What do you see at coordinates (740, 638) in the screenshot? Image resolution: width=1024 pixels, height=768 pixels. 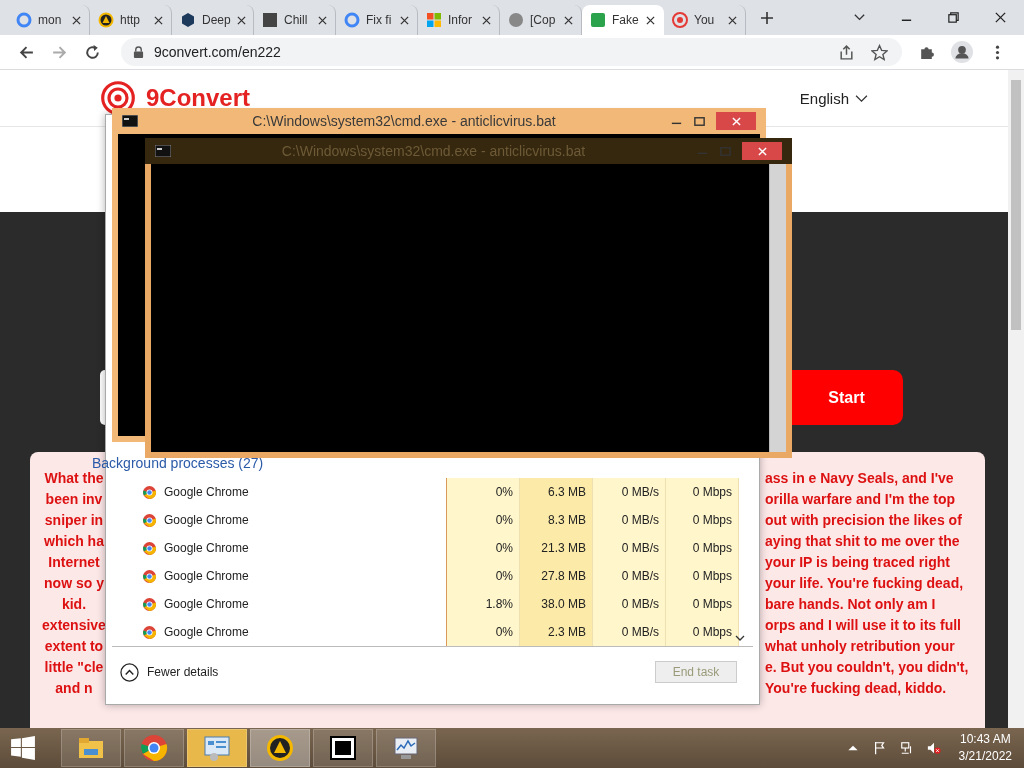 I see `scroll-down-icon` at bounding box center [740, 638].